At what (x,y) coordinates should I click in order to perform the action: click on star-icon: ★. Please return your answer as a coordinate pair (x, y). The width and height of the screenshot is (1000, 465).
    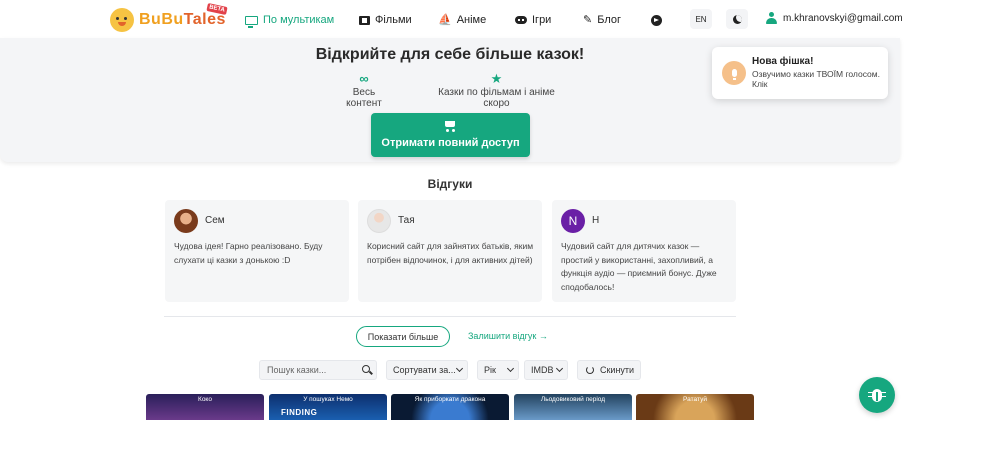
    Looking at the image, I should click on (496, 78).